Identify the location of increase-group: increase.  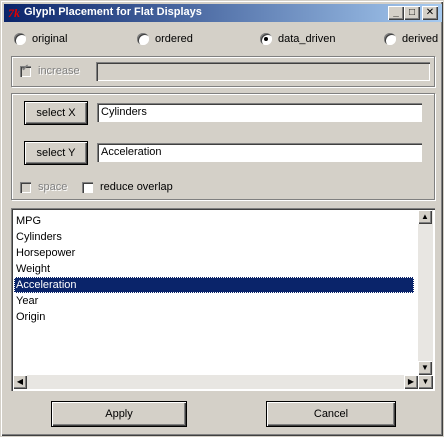
(223, 71).